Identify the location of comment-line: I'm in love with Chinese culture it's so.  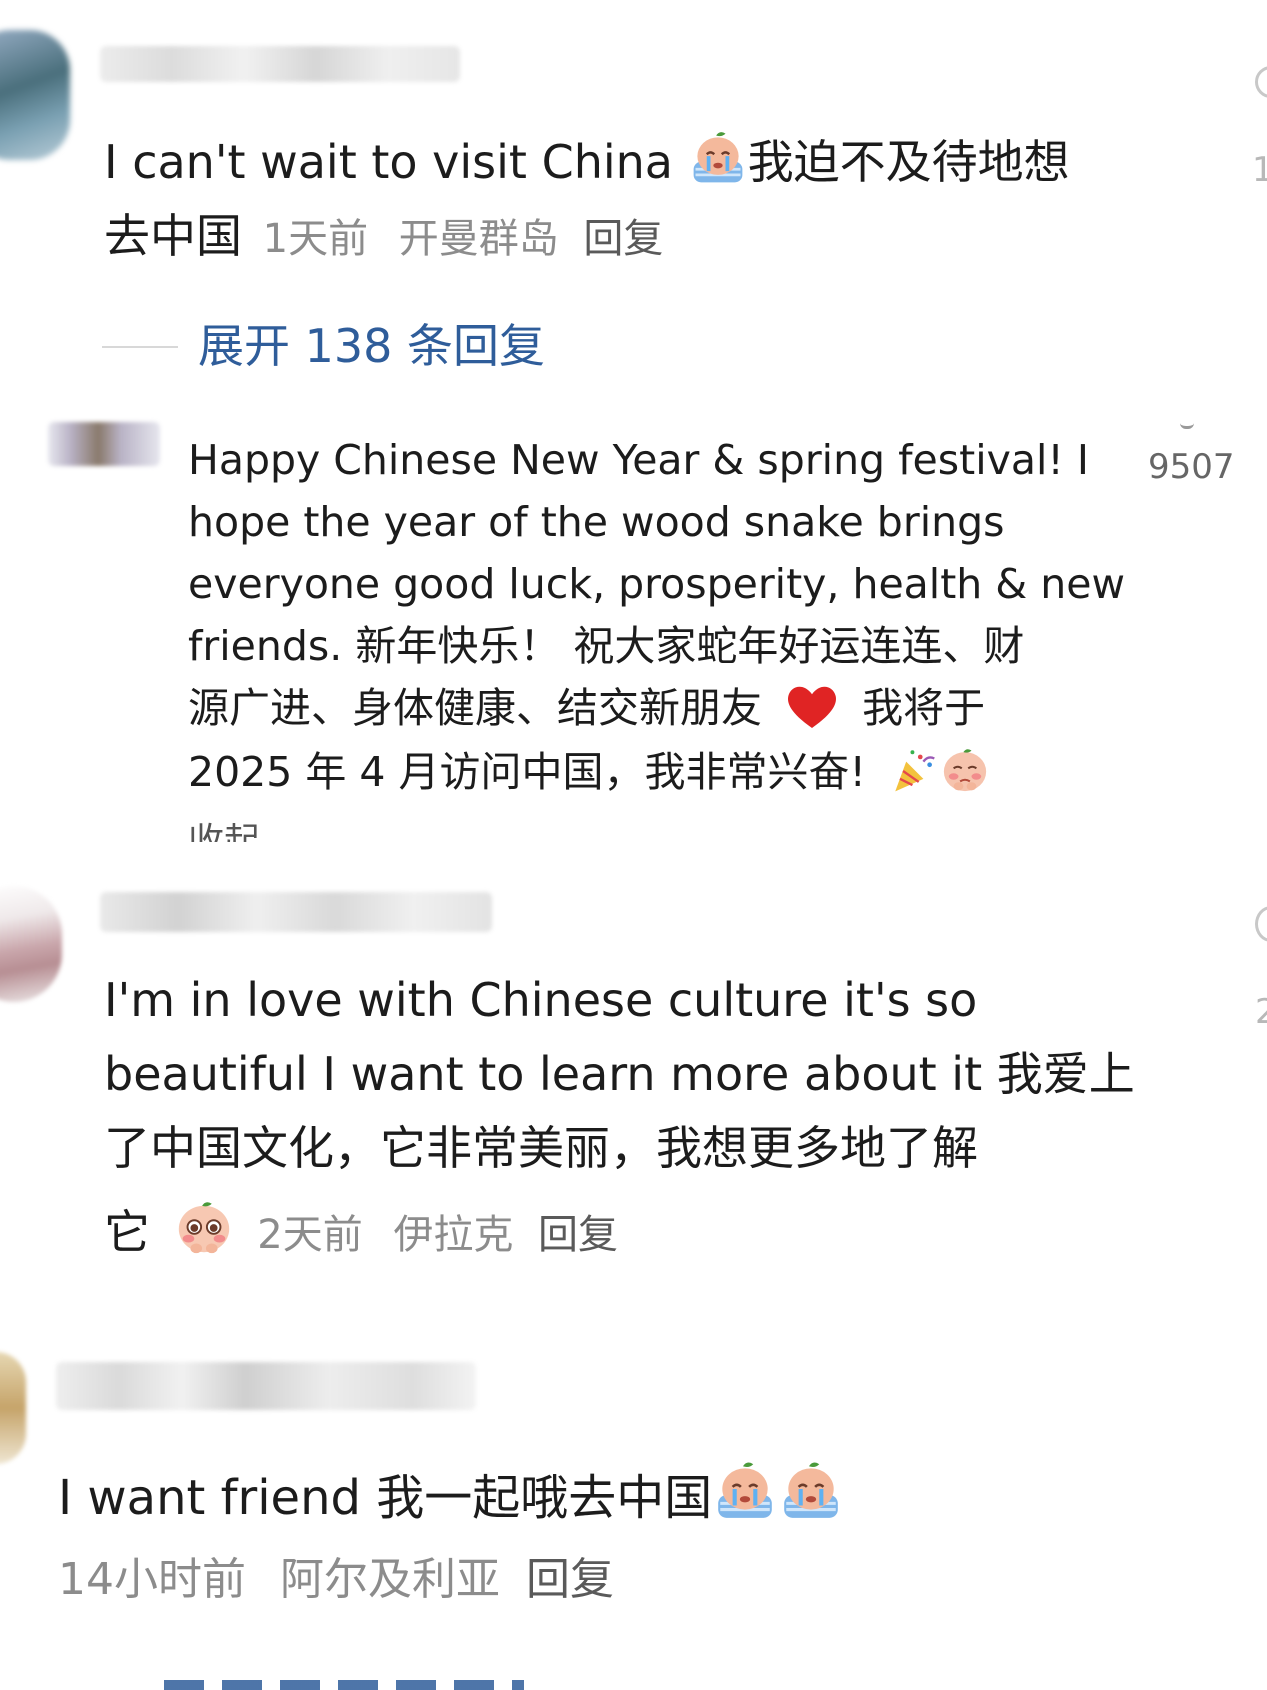
(541, 1000).